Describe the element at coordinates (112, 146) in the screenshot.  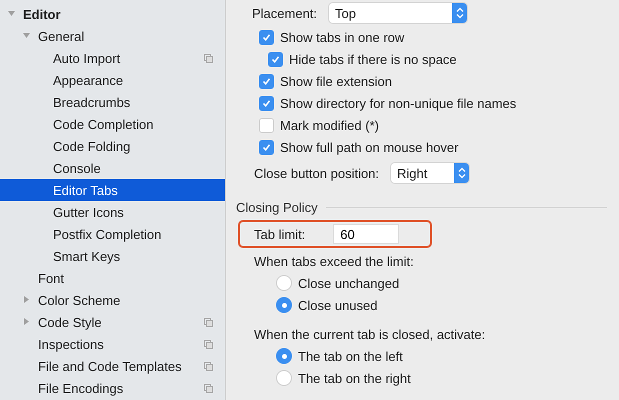
I see `tree-item: Code Folding` at that location.